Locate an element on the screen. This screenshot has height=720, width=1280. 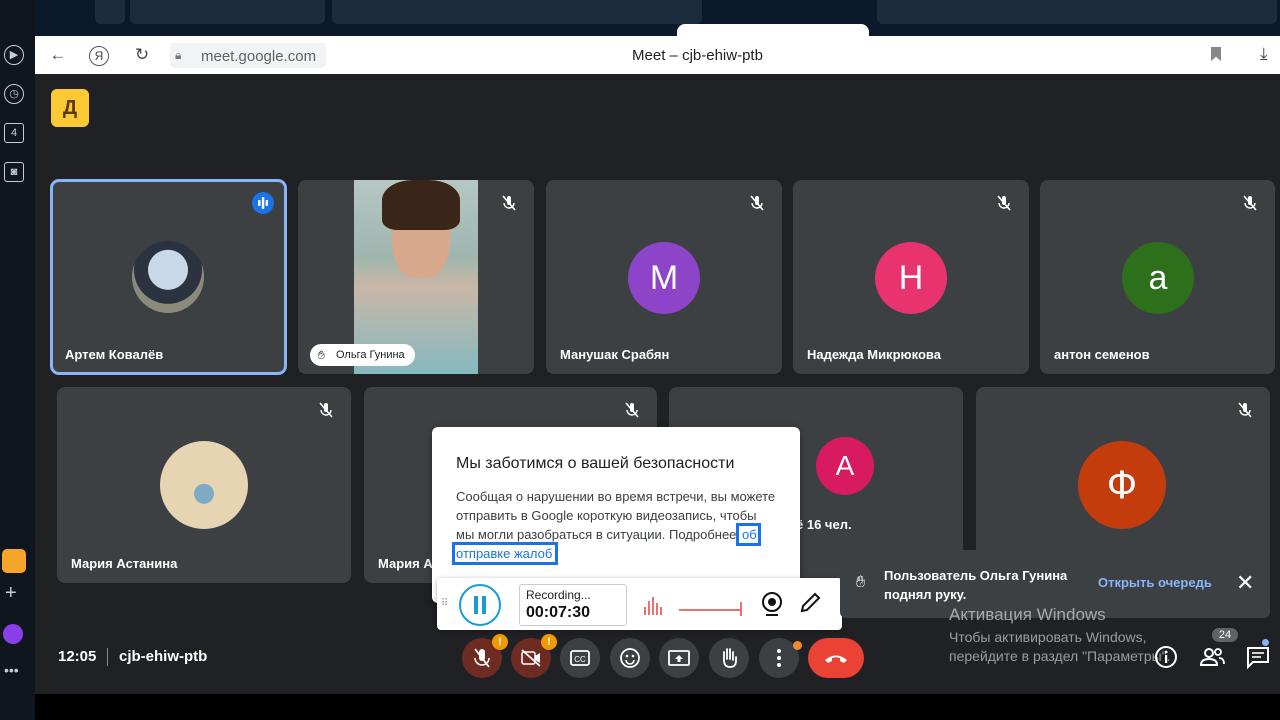
unread-dot is located at coordinates (1265, 642).